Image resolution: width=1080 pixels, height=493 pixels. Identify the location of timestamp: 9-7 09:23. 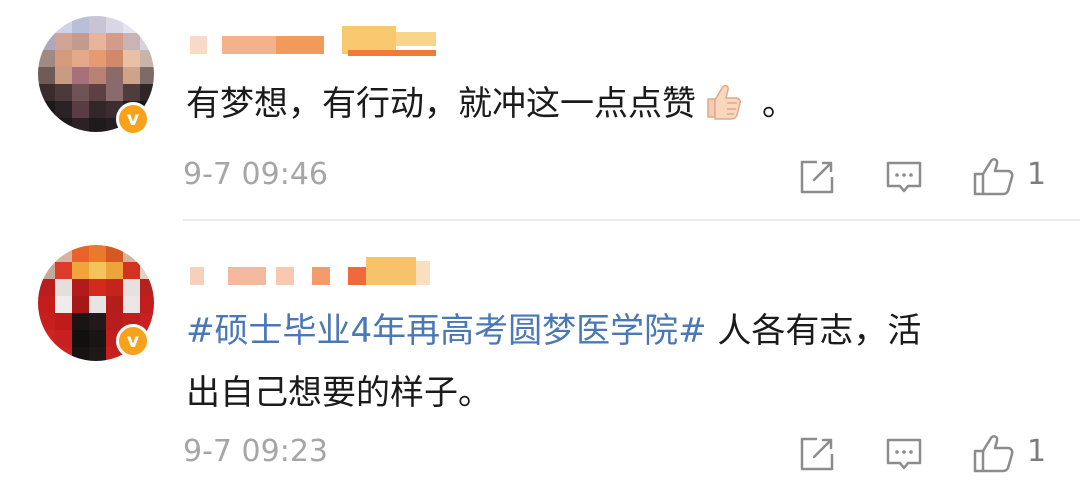
(255, 451).